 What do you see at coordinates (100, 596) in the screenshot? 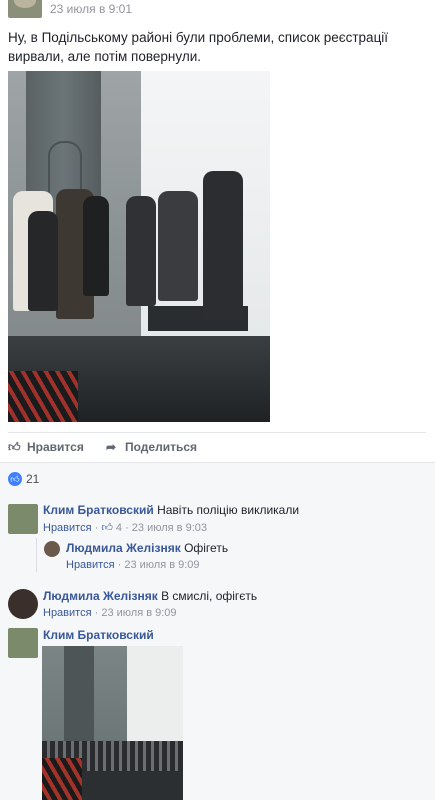
I see `comment-author: Людмила Желізняк` at bounding box center [100, 596].